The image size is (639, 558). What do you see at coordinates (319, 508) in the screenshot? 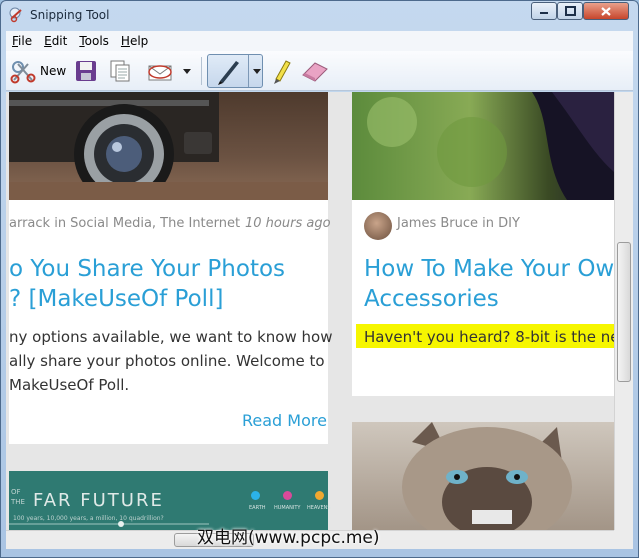
I see `heavens-label: HEAVENS` at bounding box center [319, 508].